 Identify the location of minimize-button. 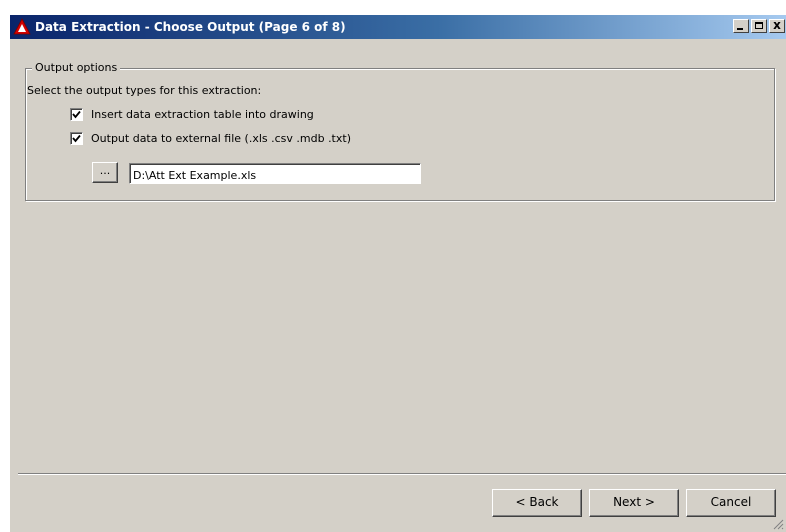
(741, 26).